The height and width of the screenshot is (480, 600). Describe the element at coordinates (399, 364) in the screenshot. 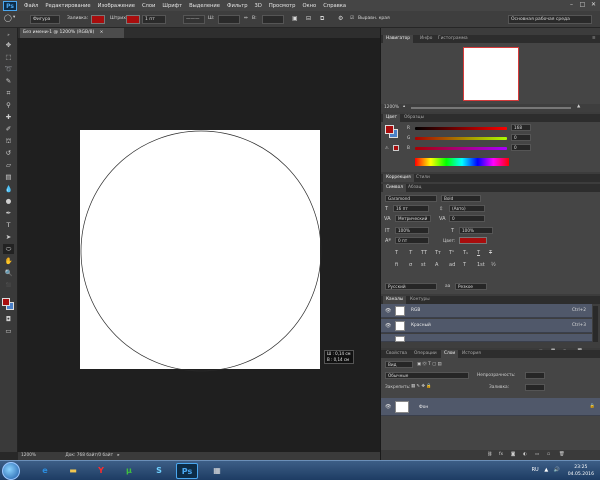

I see `layer-filter-select: Вид` at that location.